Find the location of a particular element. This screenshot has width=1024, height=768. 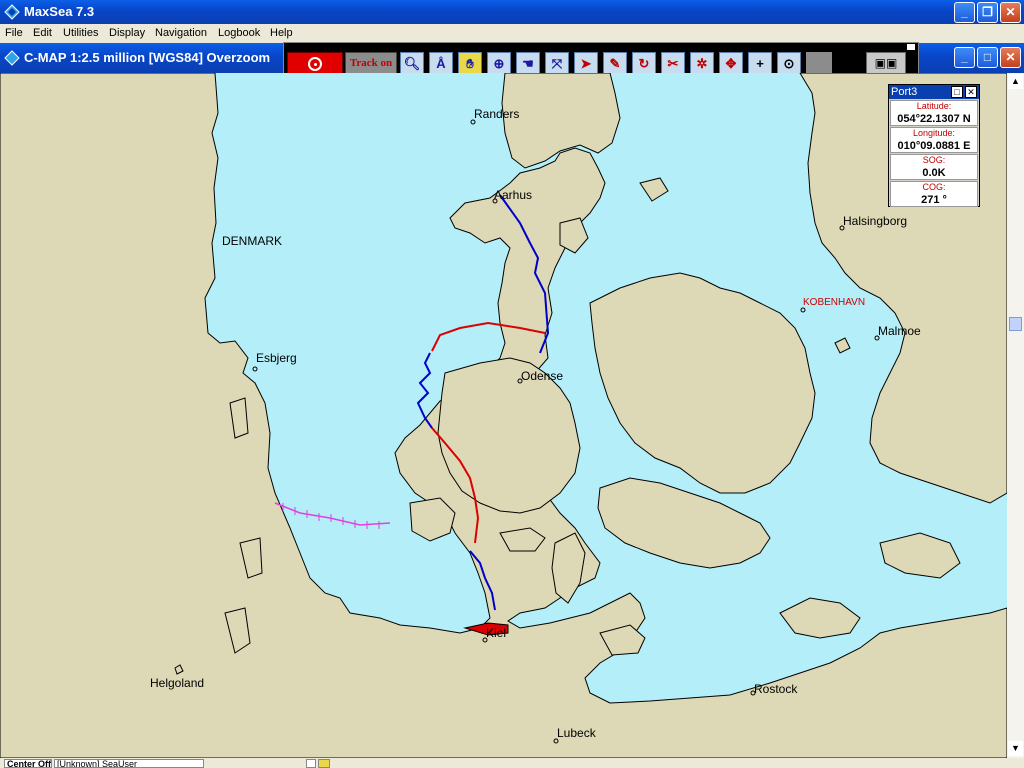

cog-value: 271 ° is located at coordinates (934, 200).